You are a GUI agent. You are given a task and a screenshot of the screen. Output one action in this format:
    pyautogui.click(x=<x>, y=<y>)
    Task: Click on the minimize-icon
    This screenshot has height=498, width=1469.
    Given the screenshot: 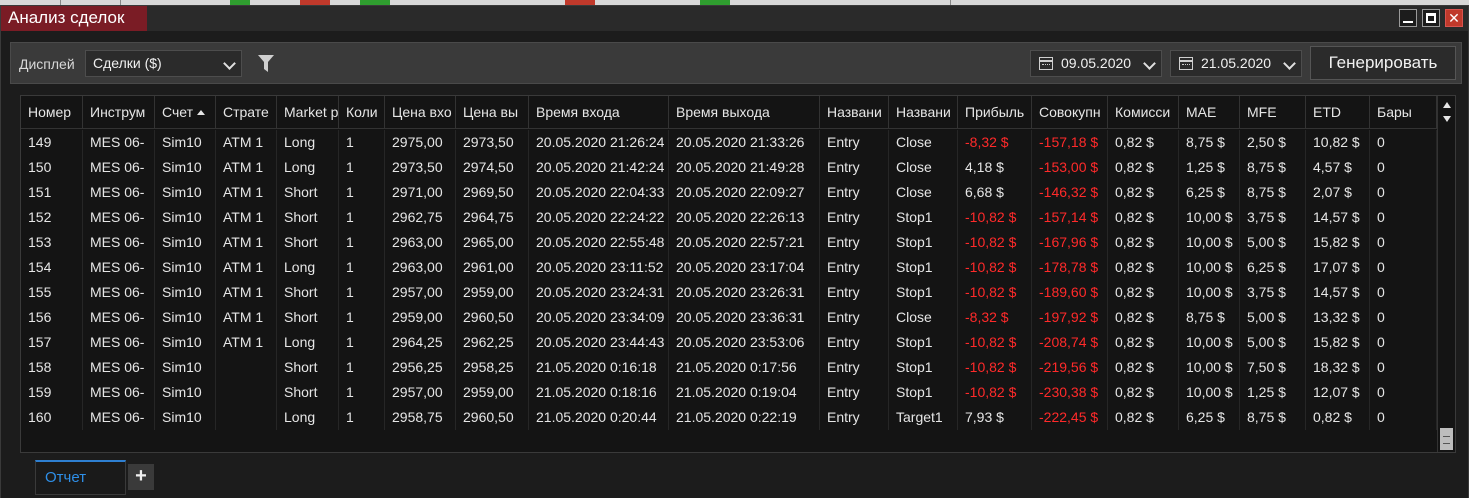 What is the action you would take?
    pyautogui.click(x=1408, y=18)
    